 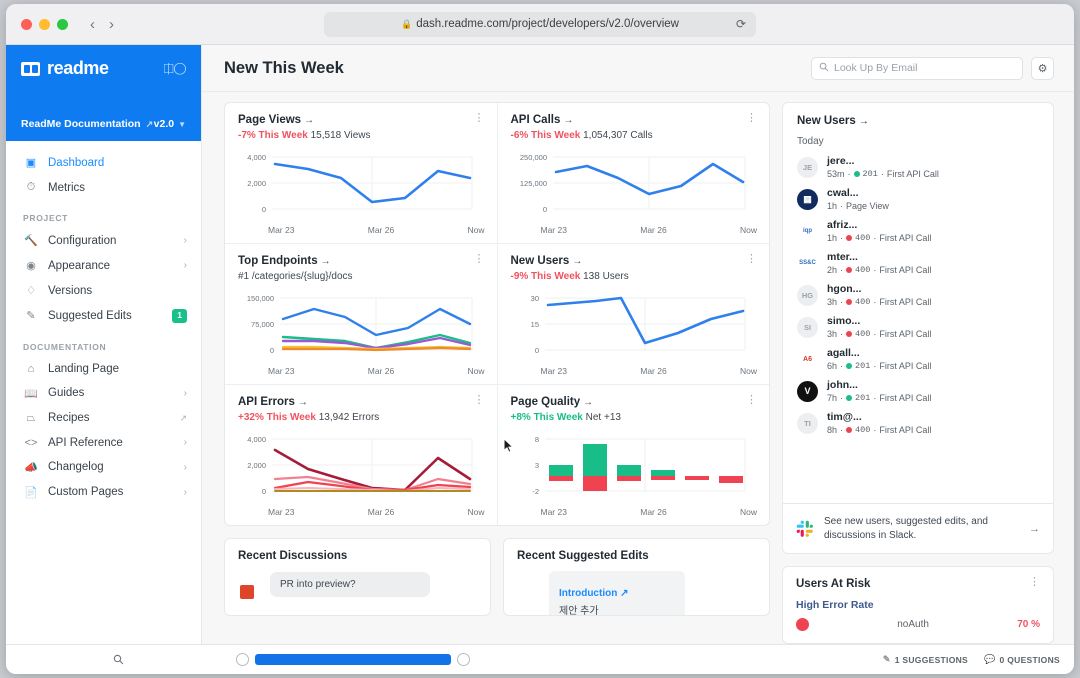 I want to click on list-item: A6 agall... 6h · 201 · First API Call, so click(x=918, y=359).